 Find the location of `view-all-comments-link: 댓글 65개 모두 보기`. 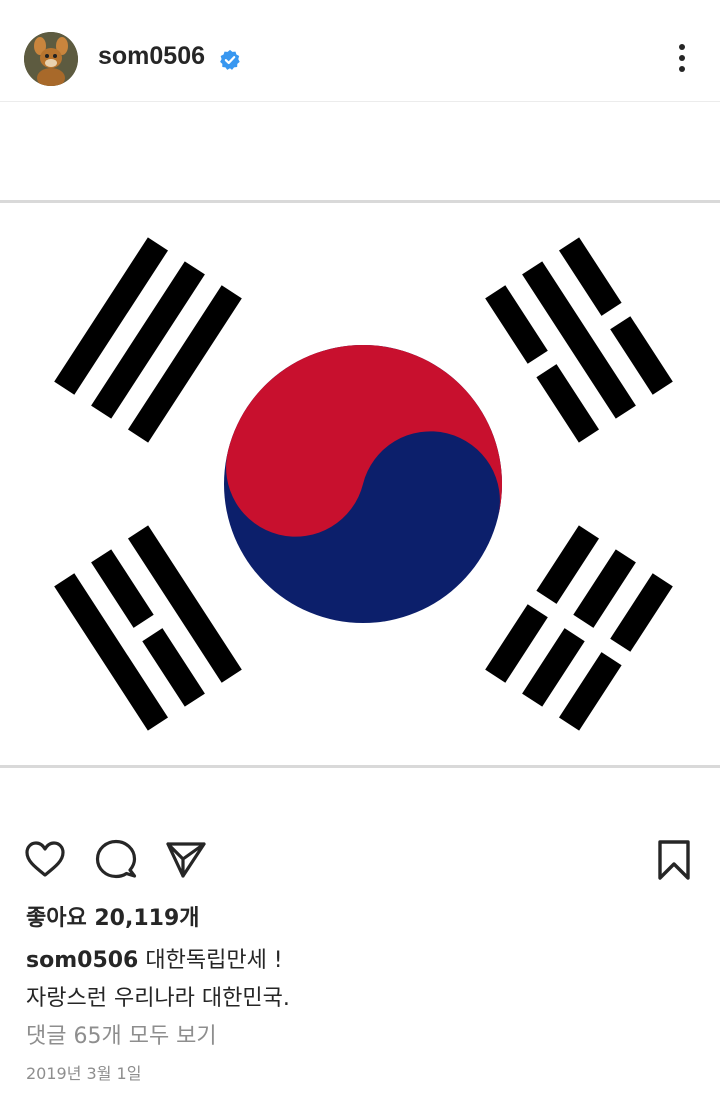

view-all-comments-link: 댓글 65개 모두 보기 is located at coordinates (121, 1034).